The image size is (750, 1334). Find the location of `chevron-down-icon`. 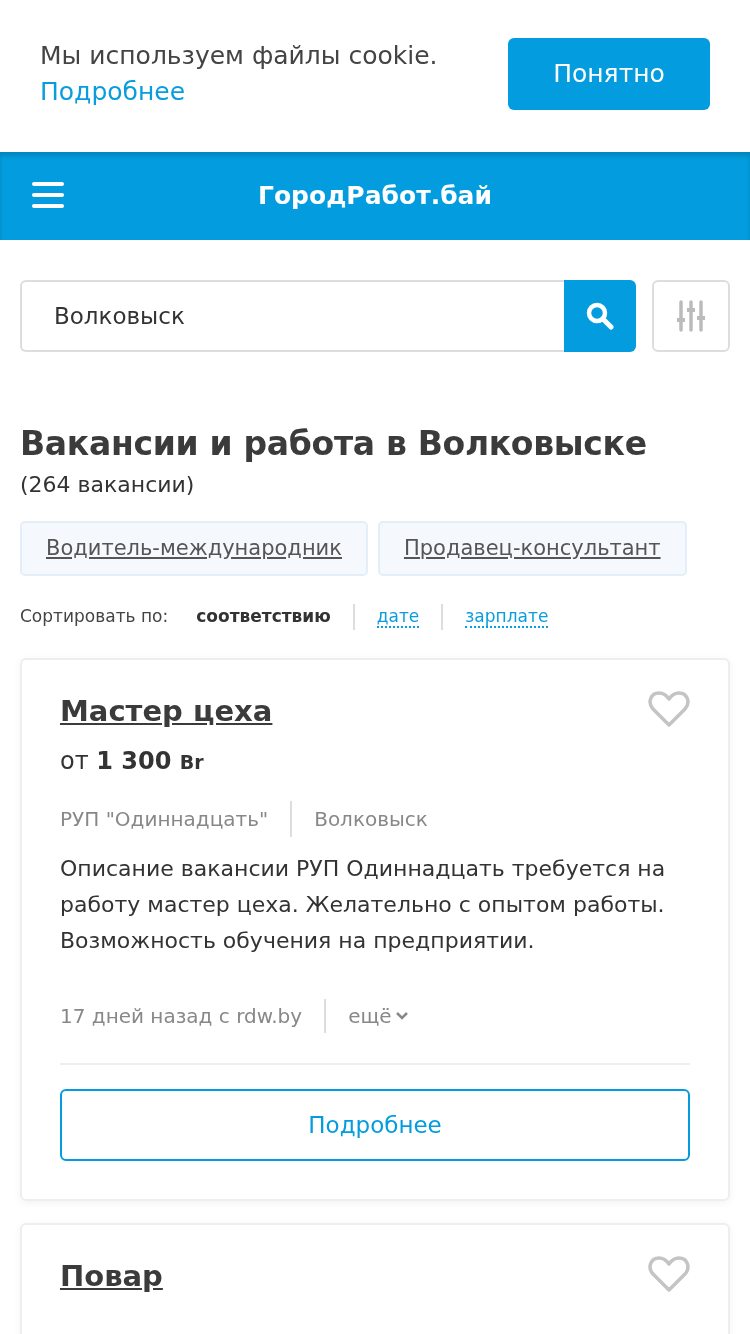

chevron-down-icon is located at coordinates (401, 1016).